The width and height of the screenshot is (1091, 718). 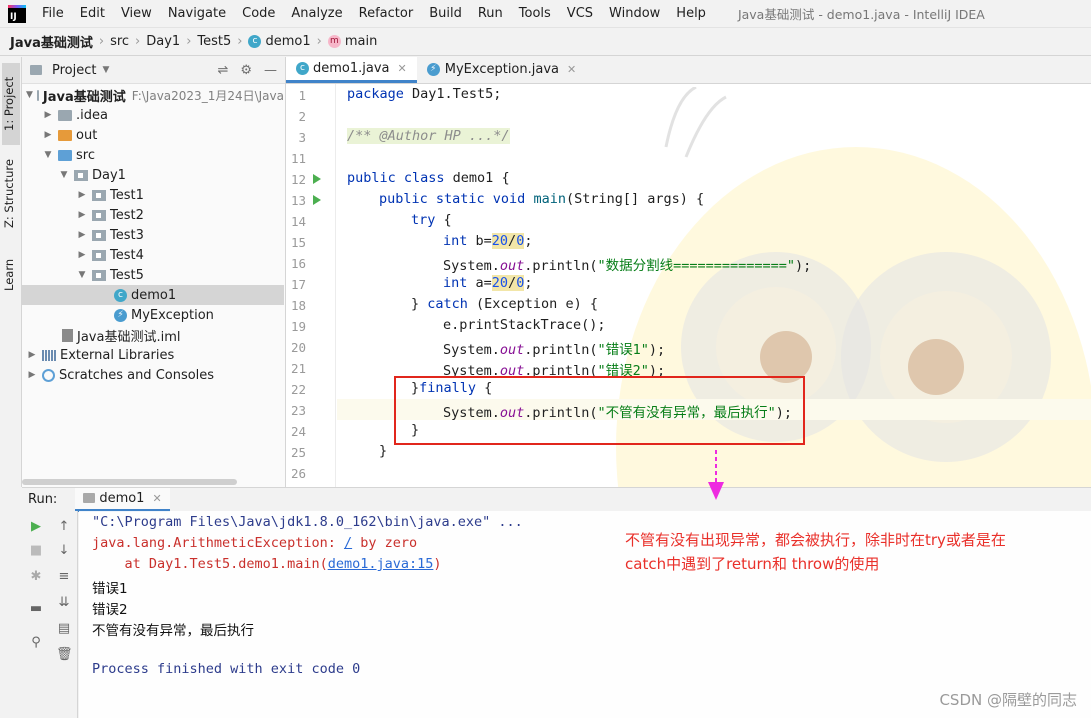 I want to click on line-number: 1, so click(x=302, y=95).